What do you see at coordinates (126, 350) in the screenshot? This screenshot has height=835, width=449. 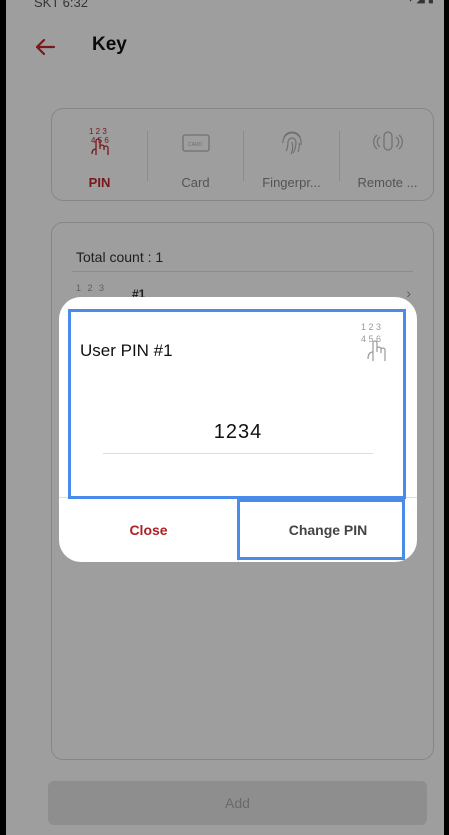 I see `dialog-title: User PIN #1` at bounding box center [126, 350].